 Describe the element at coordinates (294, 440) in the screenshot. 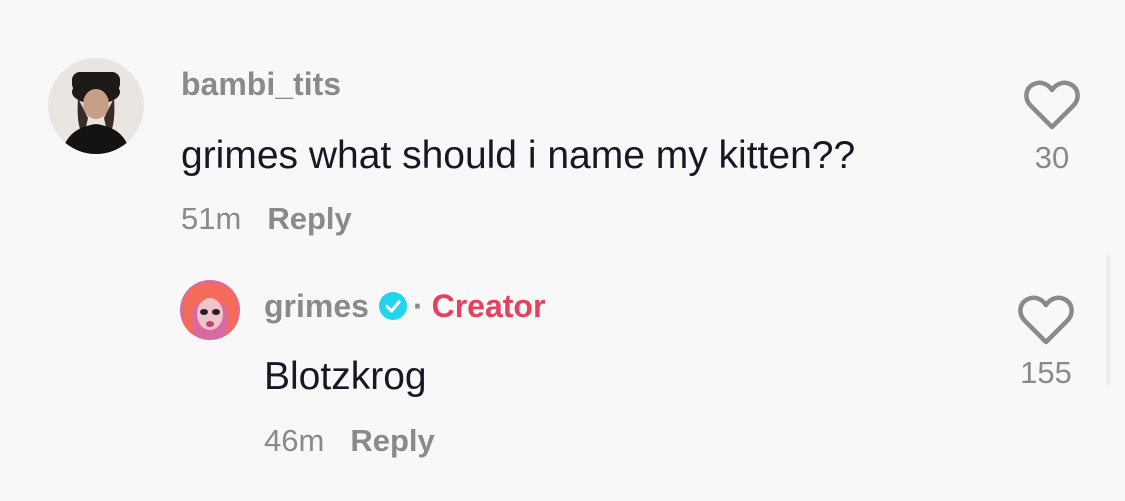

I see `reply-timestamp: 46m` at that location.